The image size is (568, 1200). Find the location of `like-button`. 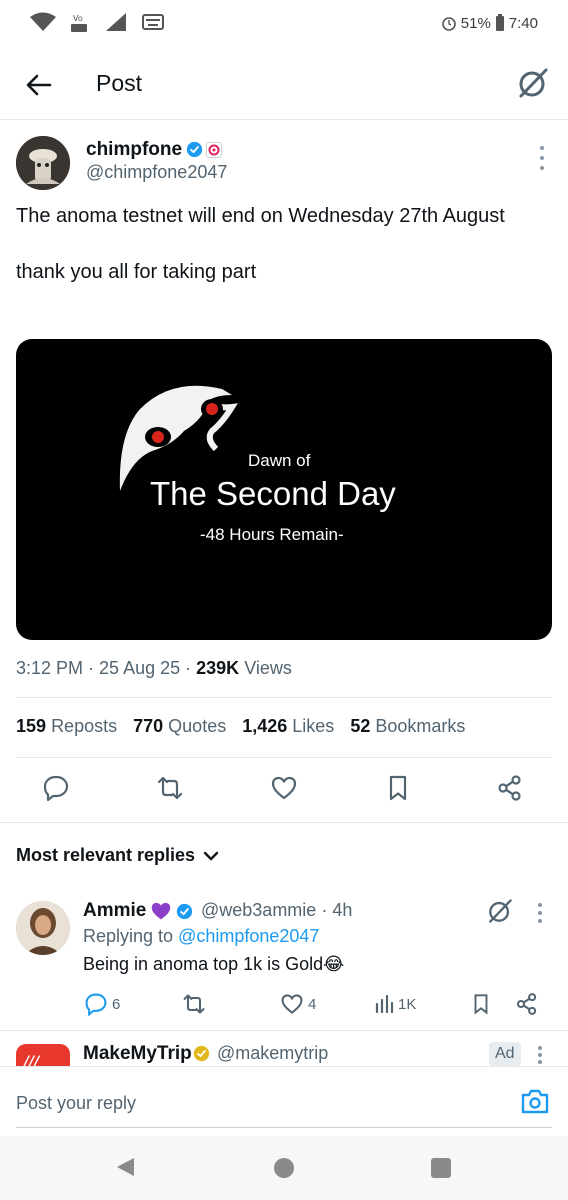

like-button is located at coordinates (284, 788).